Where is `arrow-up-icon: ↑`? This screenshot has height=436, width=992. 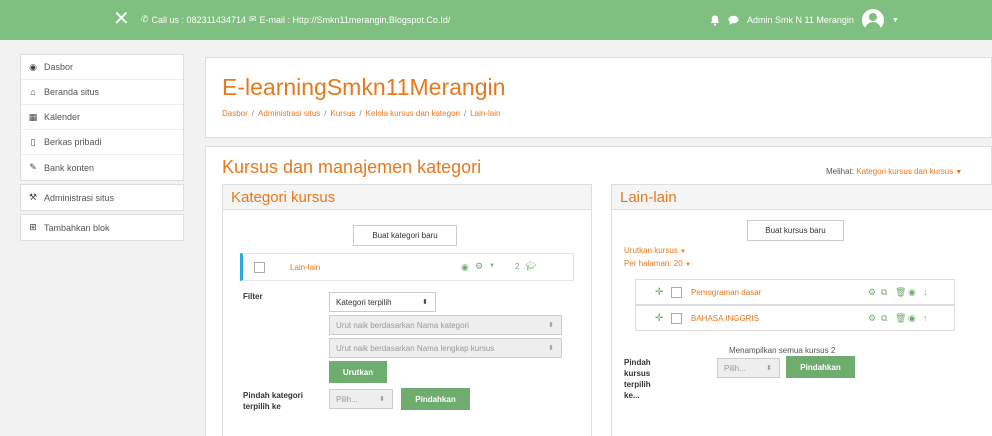 arrow-up-icon: ↑ is located at coordinates (925, 318).